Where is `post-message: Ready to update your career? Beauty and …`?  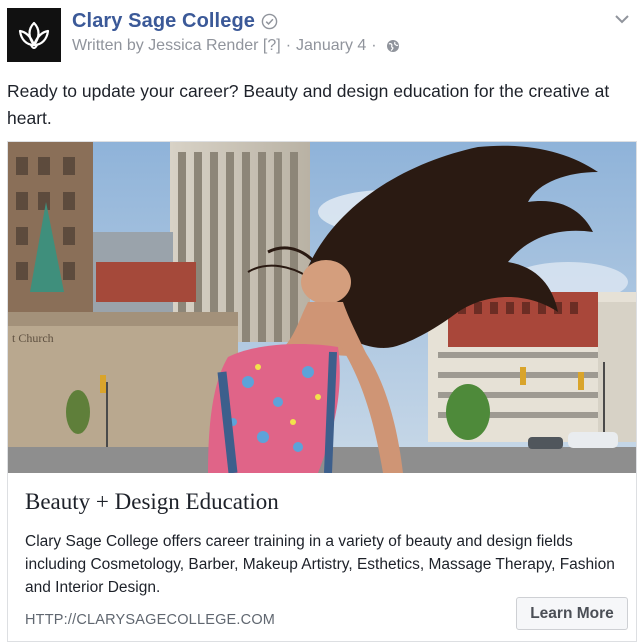
post-message: Ready to update your career? Beauty and … is located at coordinates (308, 104).